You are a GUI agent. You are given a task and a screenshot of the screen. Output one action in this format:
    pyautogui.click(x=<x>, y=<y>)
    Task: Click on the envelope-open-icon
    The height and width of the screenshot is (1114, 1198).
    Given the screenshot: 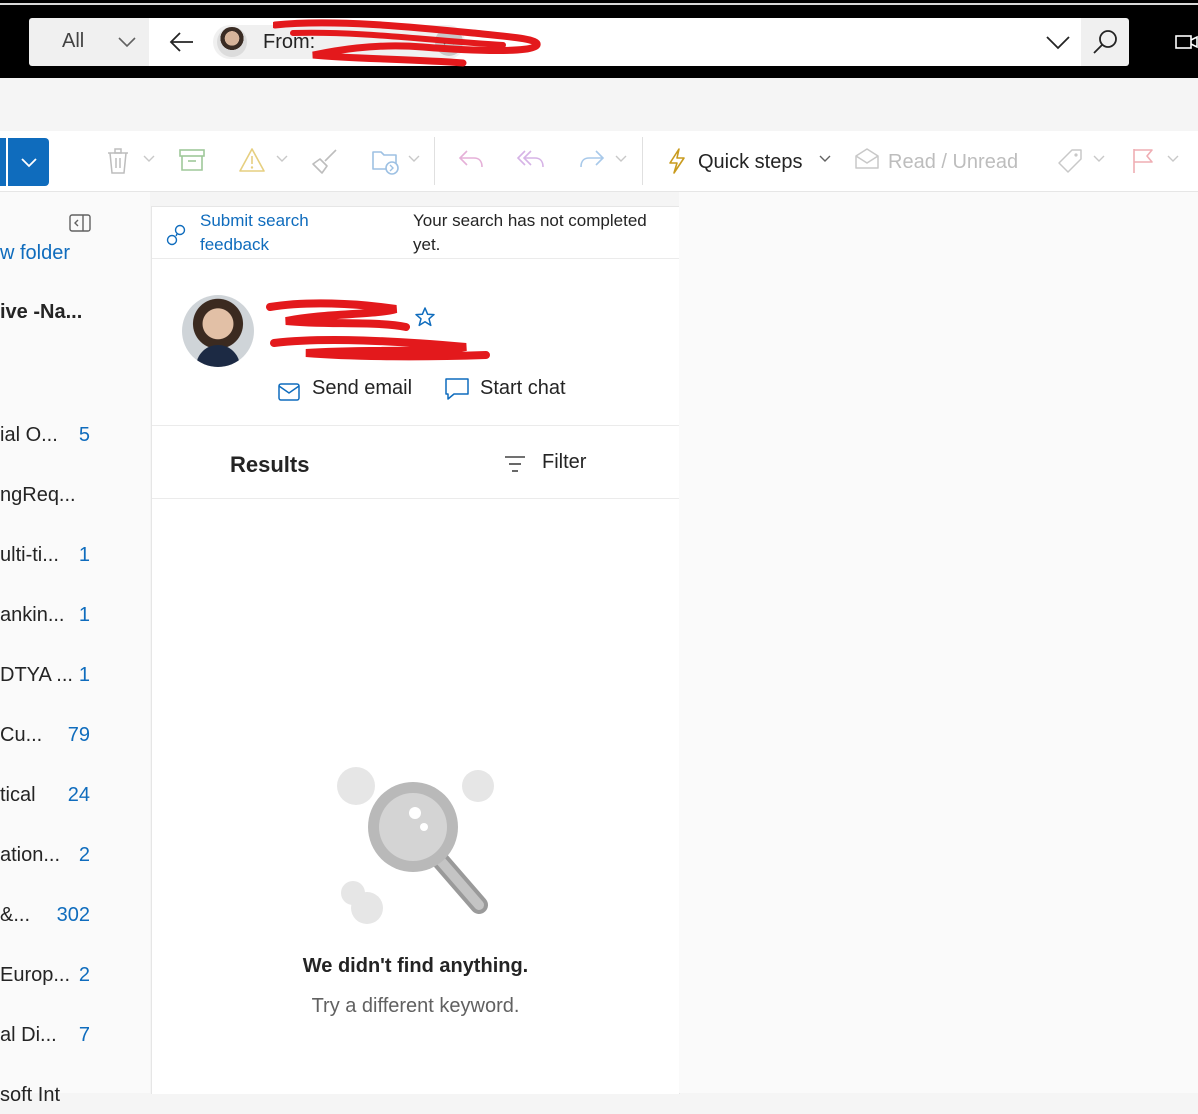 What is the action you would take?
    pyautogui.click(x=867, y=158)
    